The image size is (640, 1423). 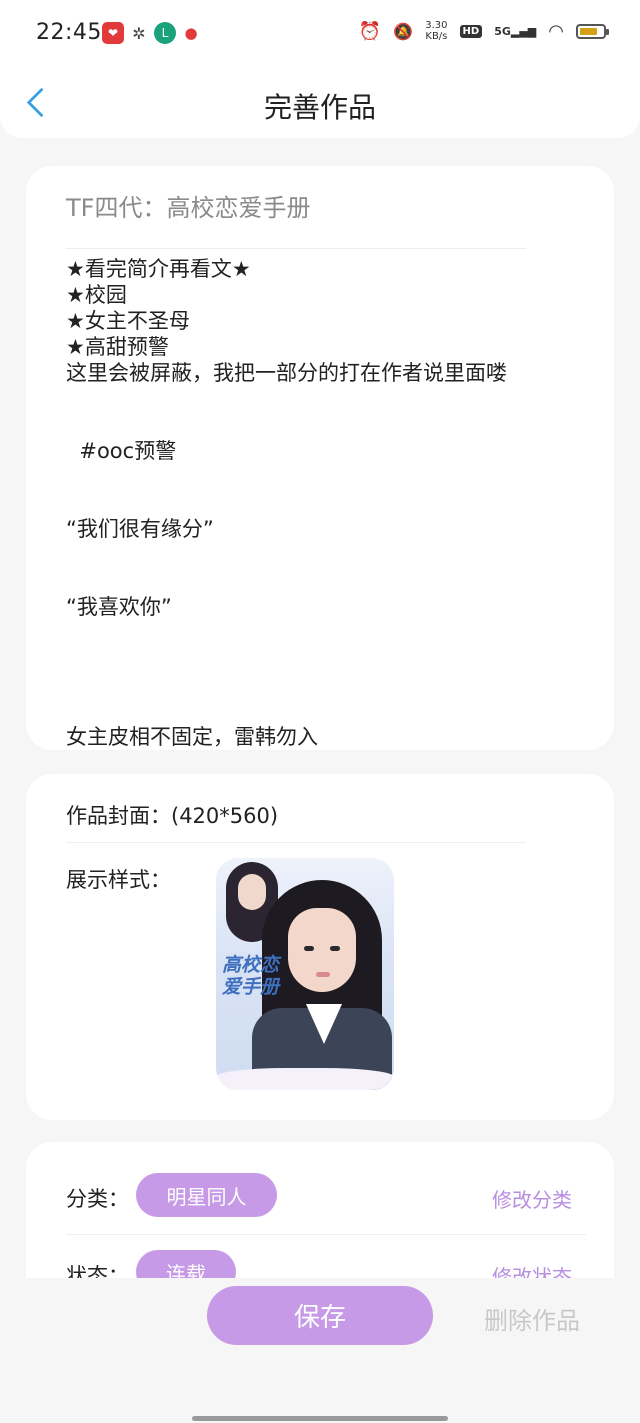 What do you see at coordinates (191, 33) in the screenshot?
I see `location-pin-icon: ●` at bounding box center [191, 33].